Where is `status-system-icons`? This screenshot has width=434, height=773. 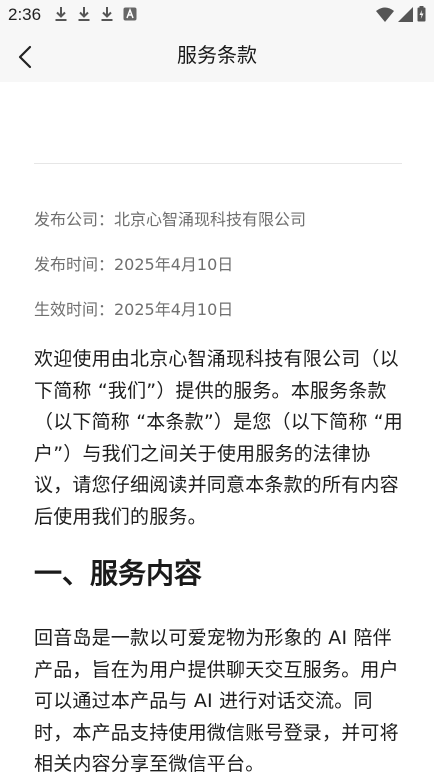
status-system-icons is located at coordinates (401, 14).